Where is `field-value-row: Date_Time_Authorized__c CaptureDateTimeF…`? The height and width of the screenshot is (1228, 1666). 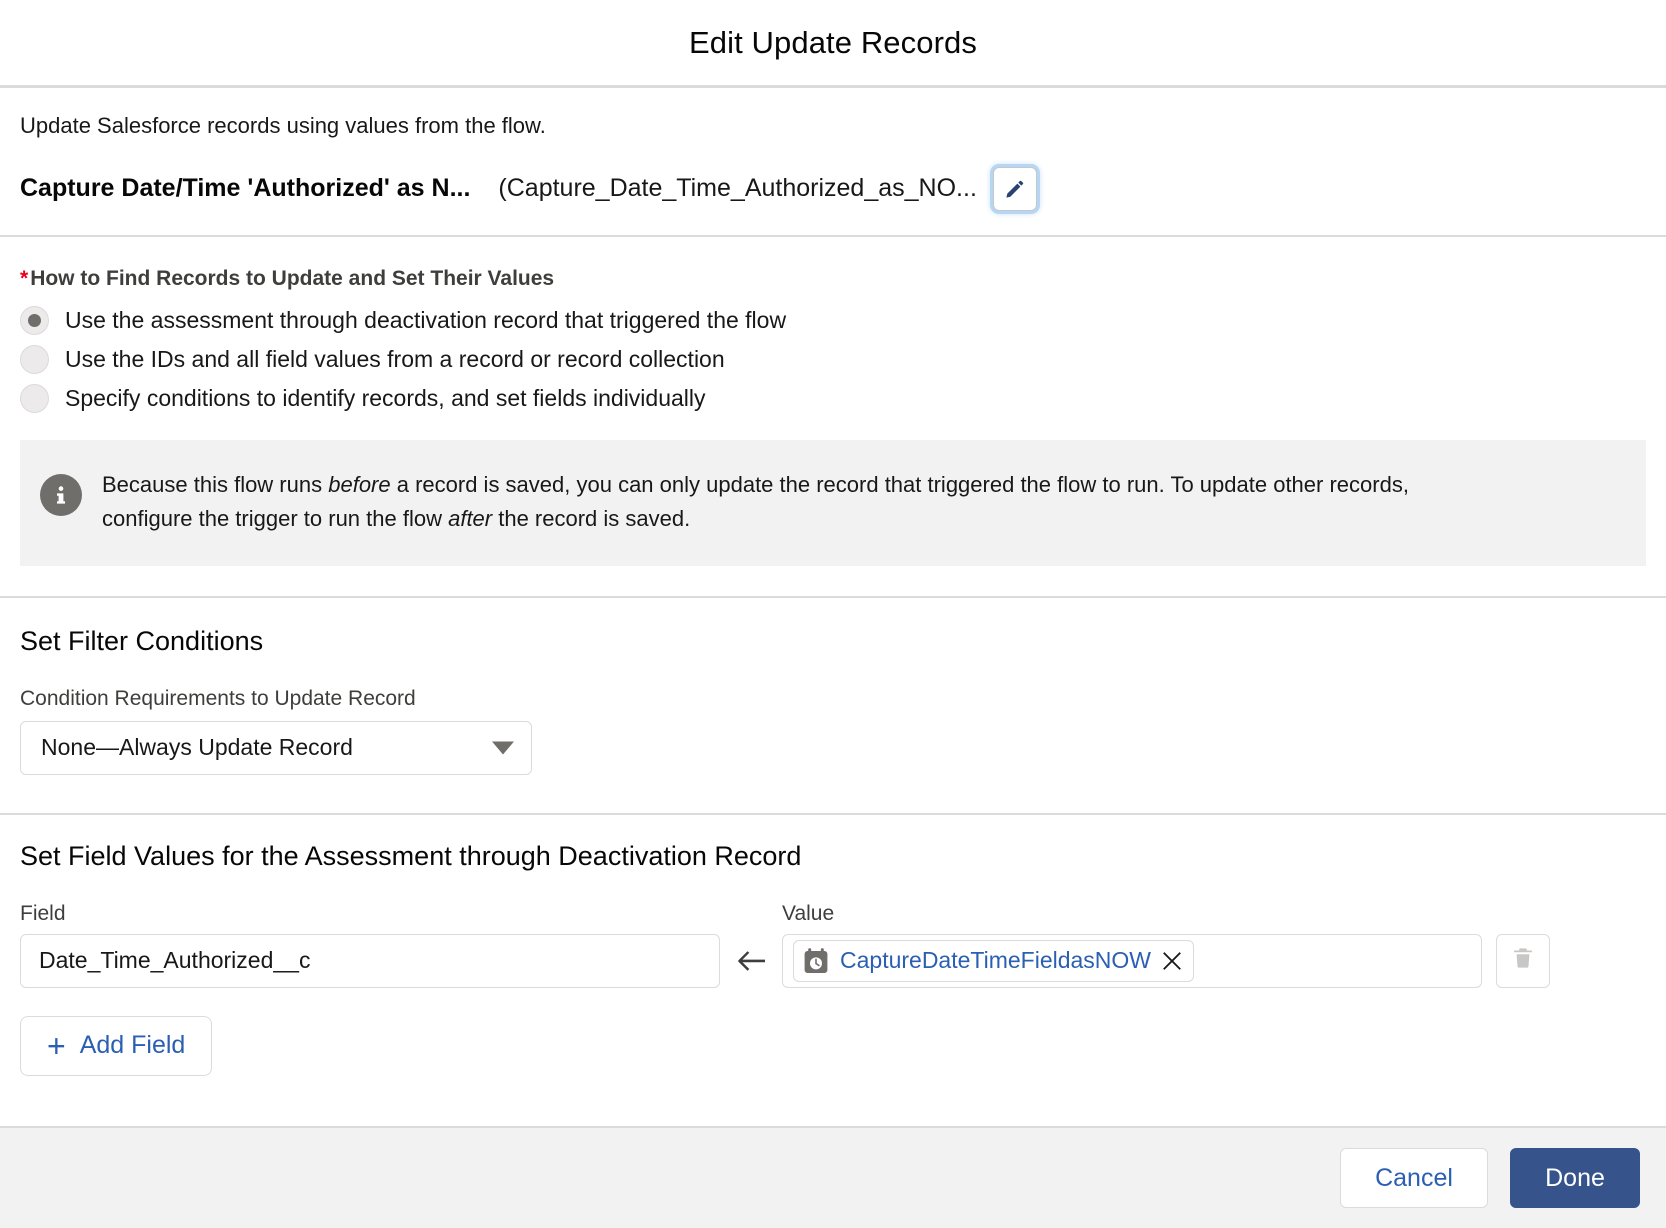
field-value-row: Date_Time_Authorized__c CaptureDateTimeF… is located at coordinates (833, 960).